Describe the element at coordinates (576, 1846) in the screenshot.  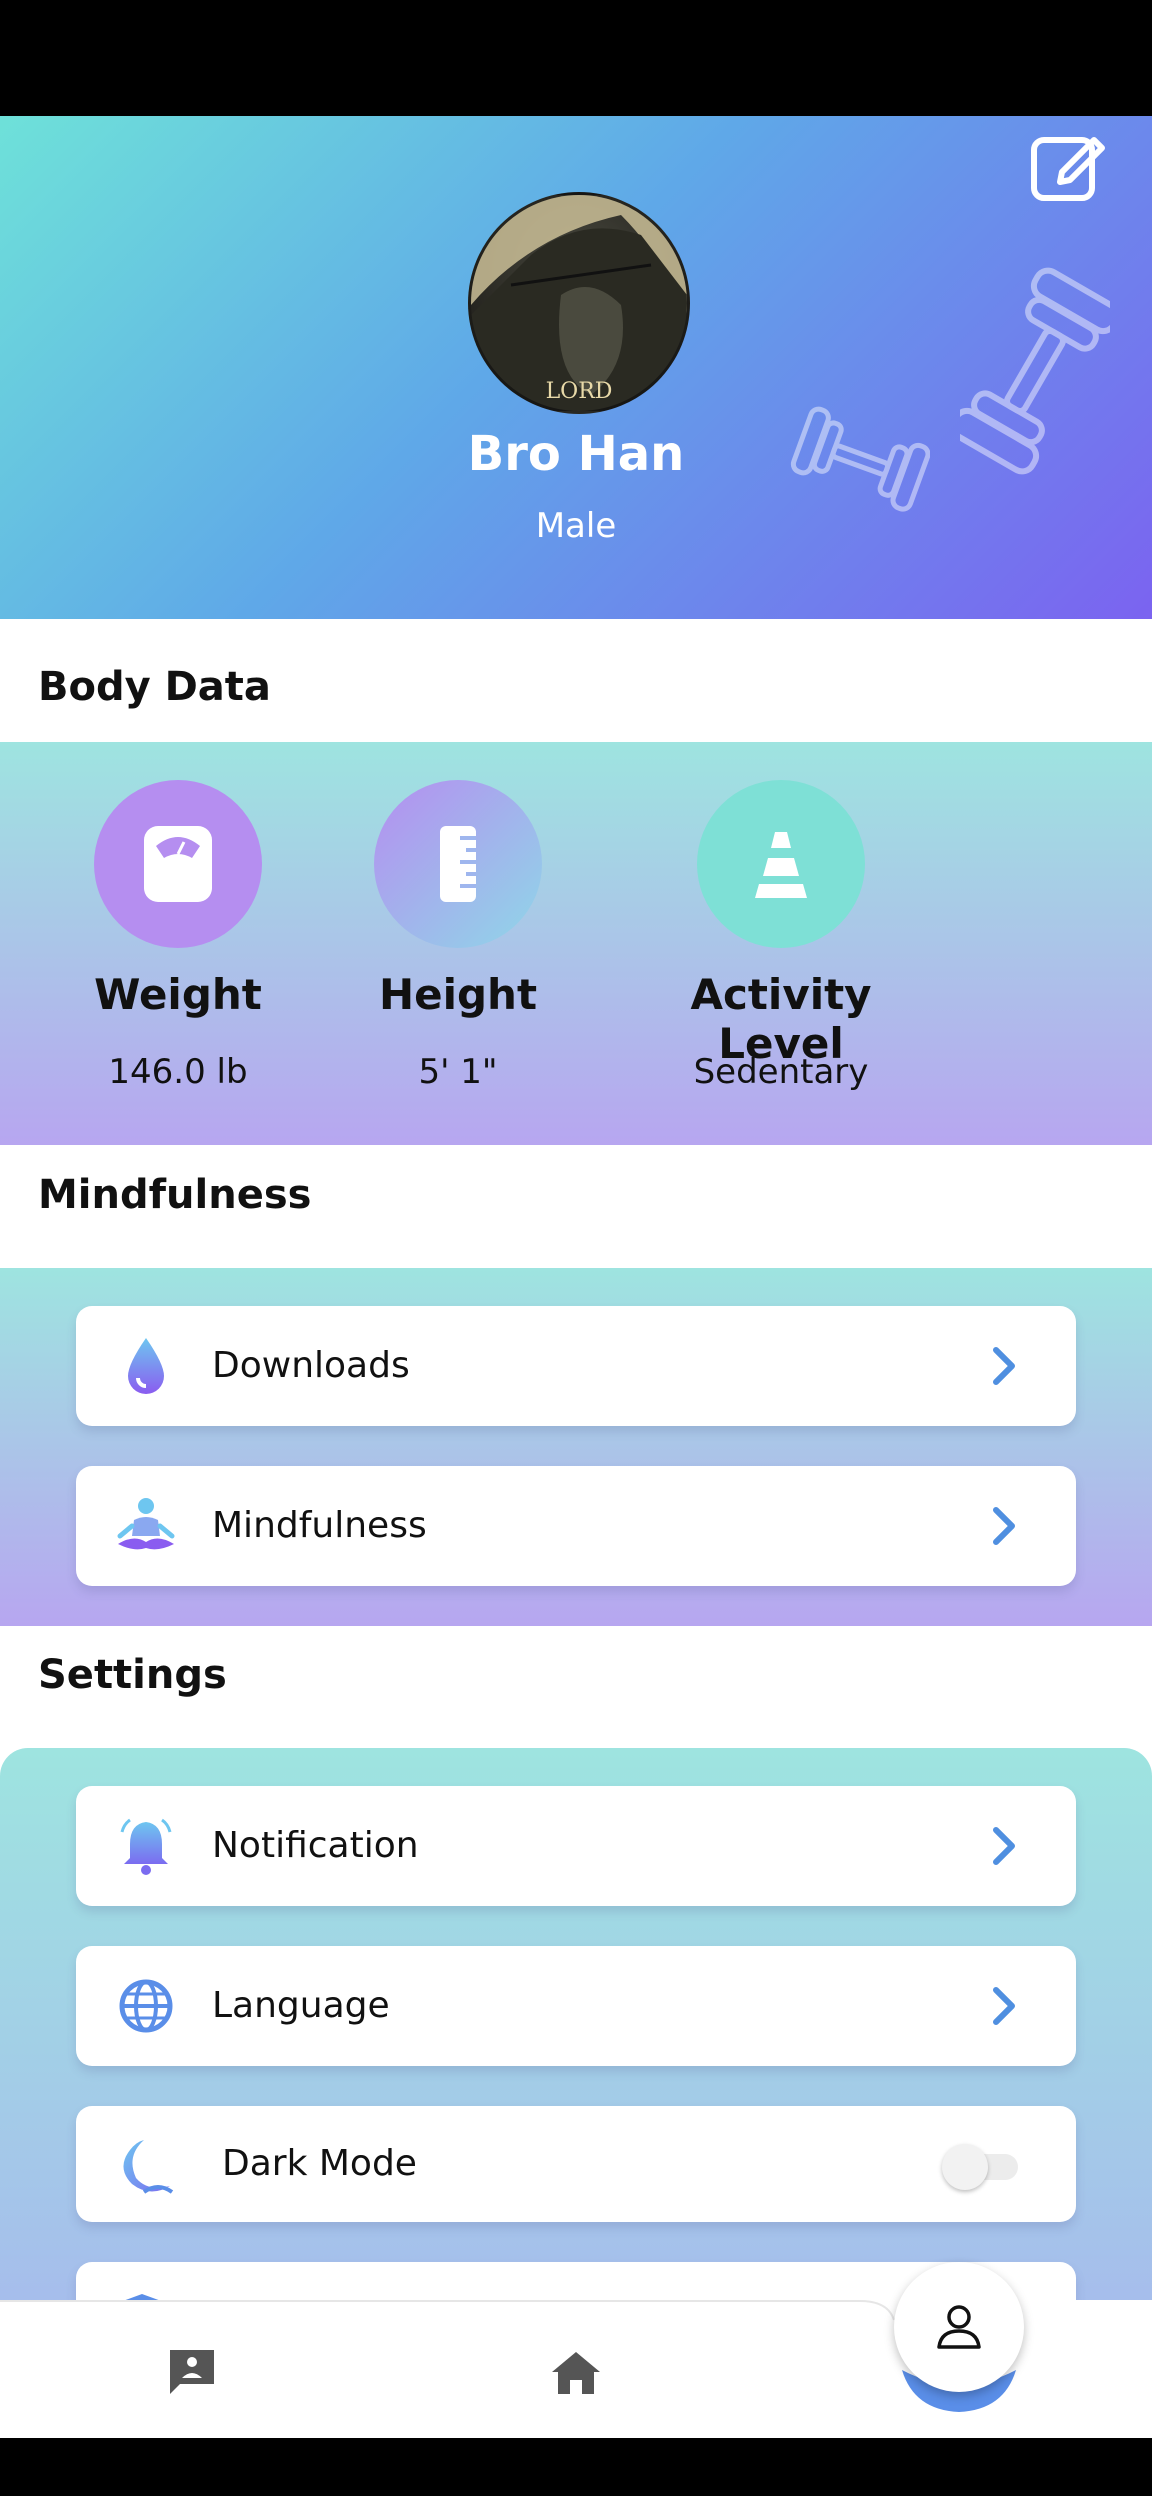
I see `notification-row: Notification` at that location.